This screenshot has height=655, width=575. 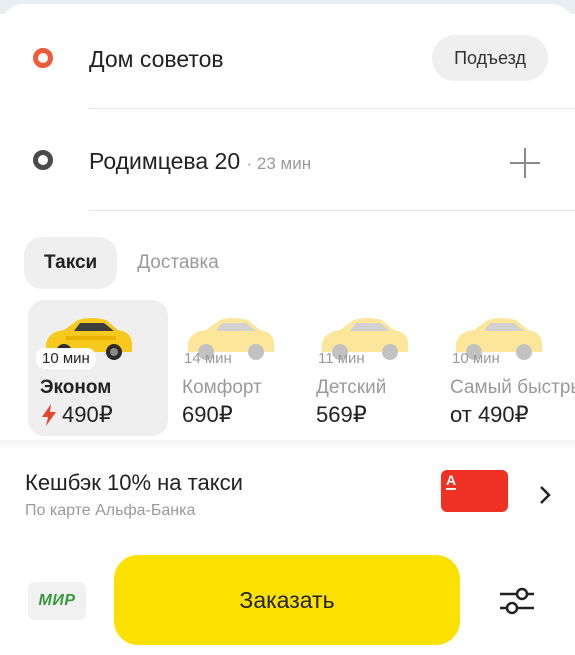 I want to click on add-stop-plus-icon, so click(x=525, y=163).